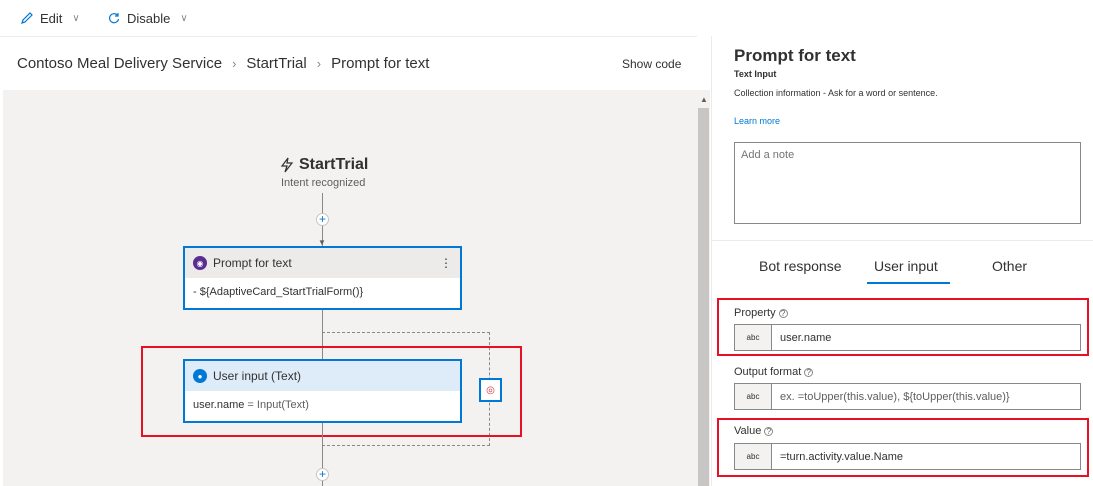  I want to click on highlight-box-property, so click(903, 327).